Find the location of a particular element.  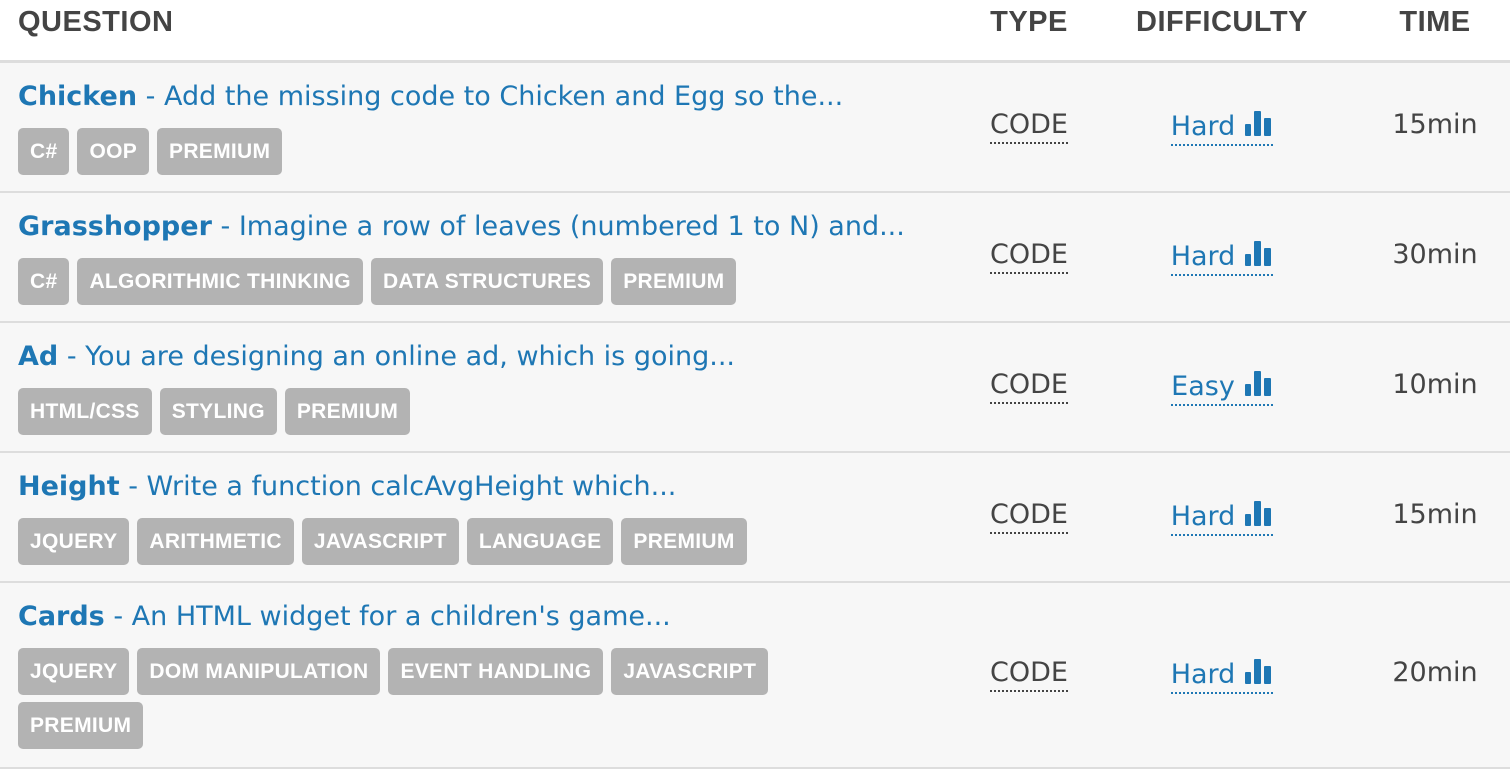

question-title: Cards is located at coordinates (61, 616).